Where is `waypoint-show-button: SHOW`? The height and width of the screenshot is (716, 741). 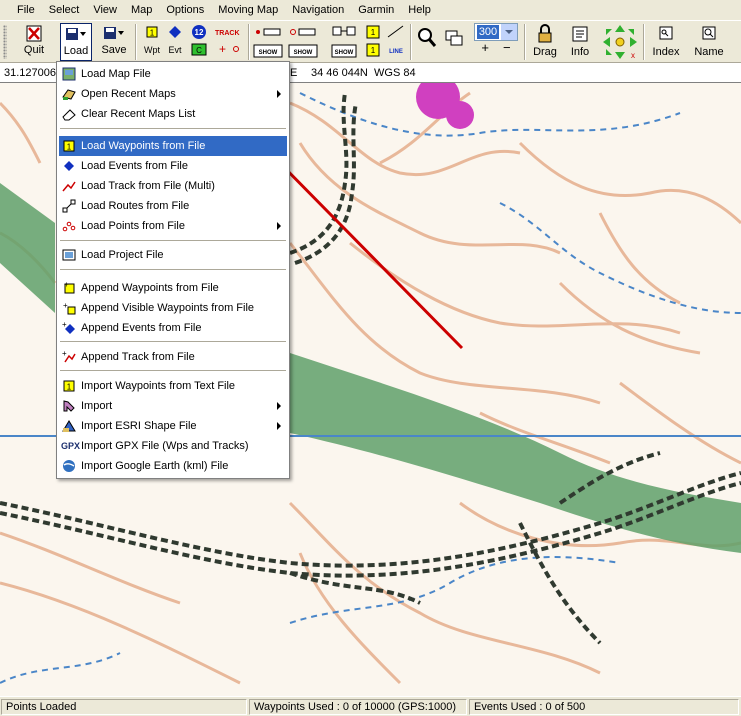 waypoint-show-button: SHOW is located at coordinates (344, 42).